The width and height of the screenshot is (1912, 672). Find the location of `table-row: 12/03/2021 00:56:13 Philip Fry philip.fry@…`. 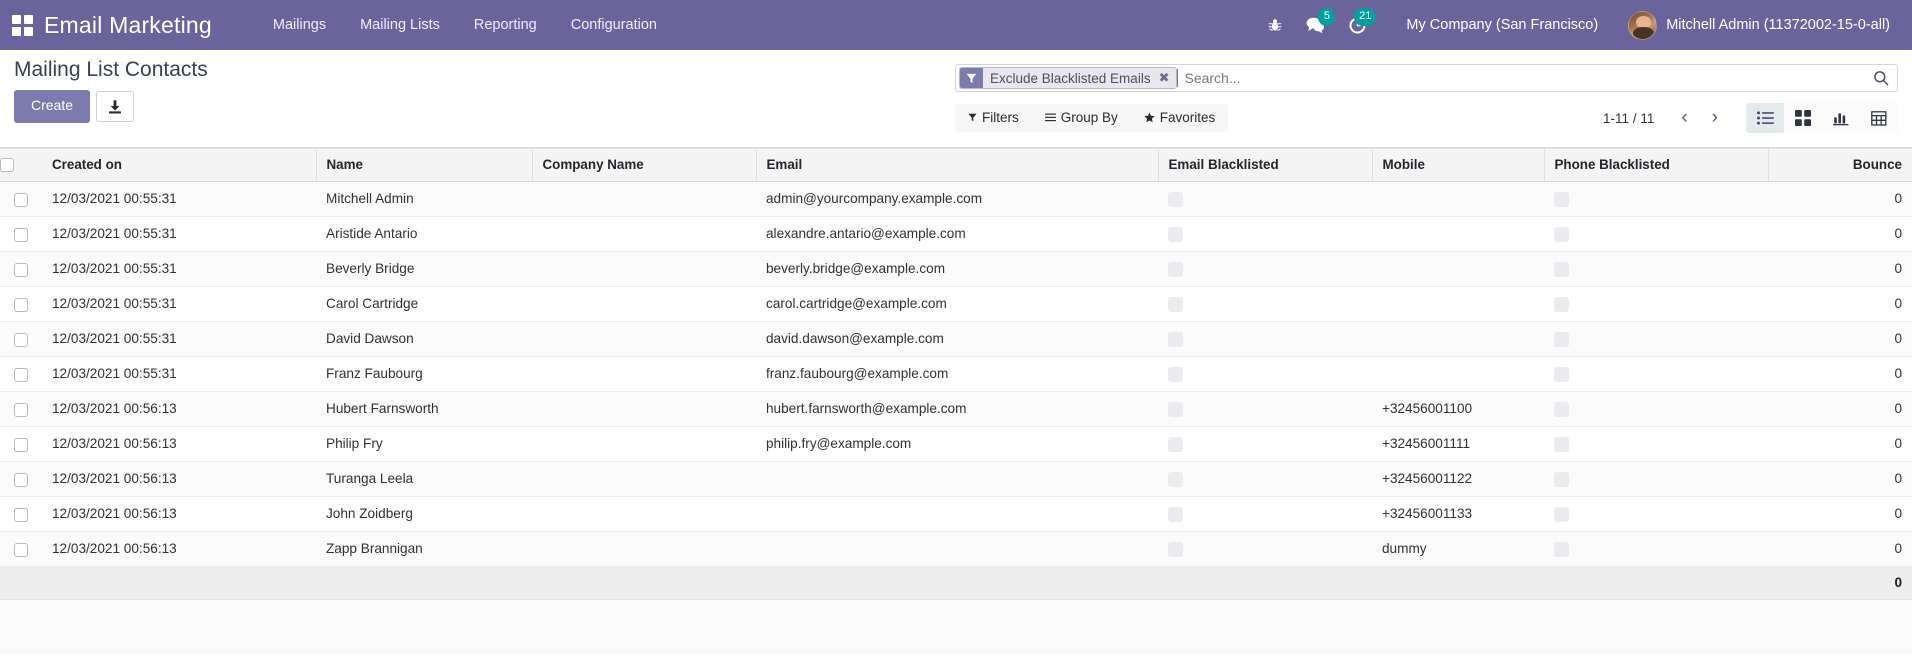

table-row: 12/03/2021 00:56:13 Philip Fry philip.fry@… is located at coordinates (956, 444).